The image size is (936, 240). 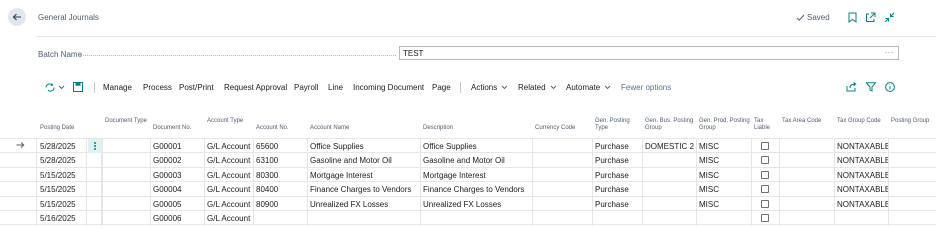 What do you see at coordinates (363, 160) in the screenshot?
I see `cell-account-name: Gasoline and Motor Oil` at bounding box center [363, 160].